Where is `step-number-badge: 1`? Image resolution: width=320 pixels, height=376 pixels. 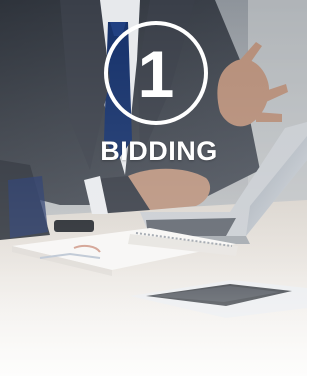
step-number-badge: 1 is located at coordinates (156, 73).